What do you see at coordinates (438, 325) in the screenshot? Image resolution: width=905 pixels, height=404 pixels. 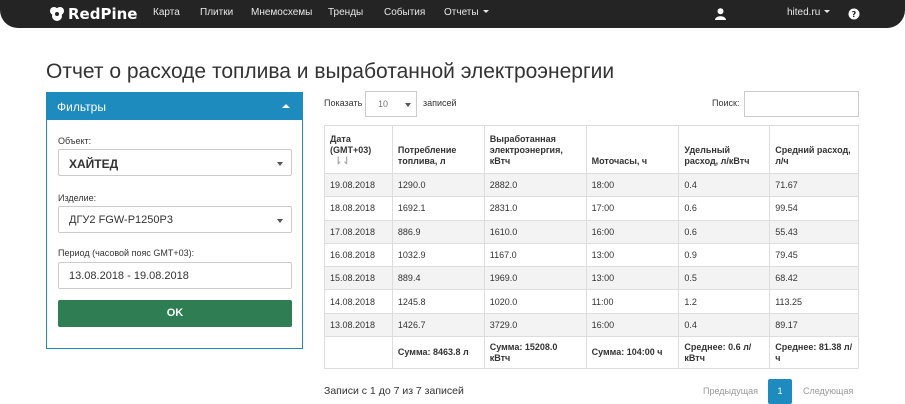 I see `table-cell: 1426.7` at bounding box center [438, 325].